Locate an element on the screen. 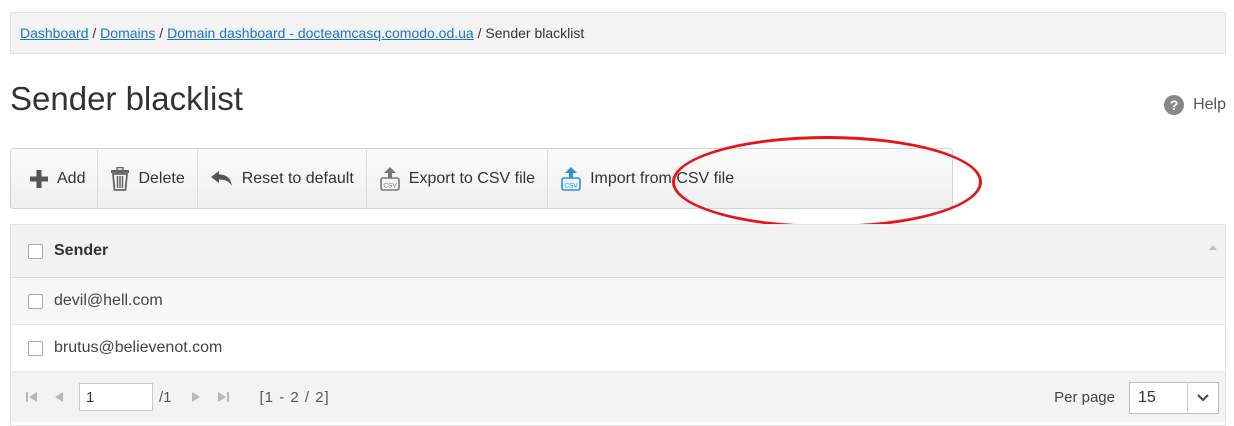 The height and width of the screenshot is (426, 1234). export-csv-icon: CSV is located at coordinates (390, 178).